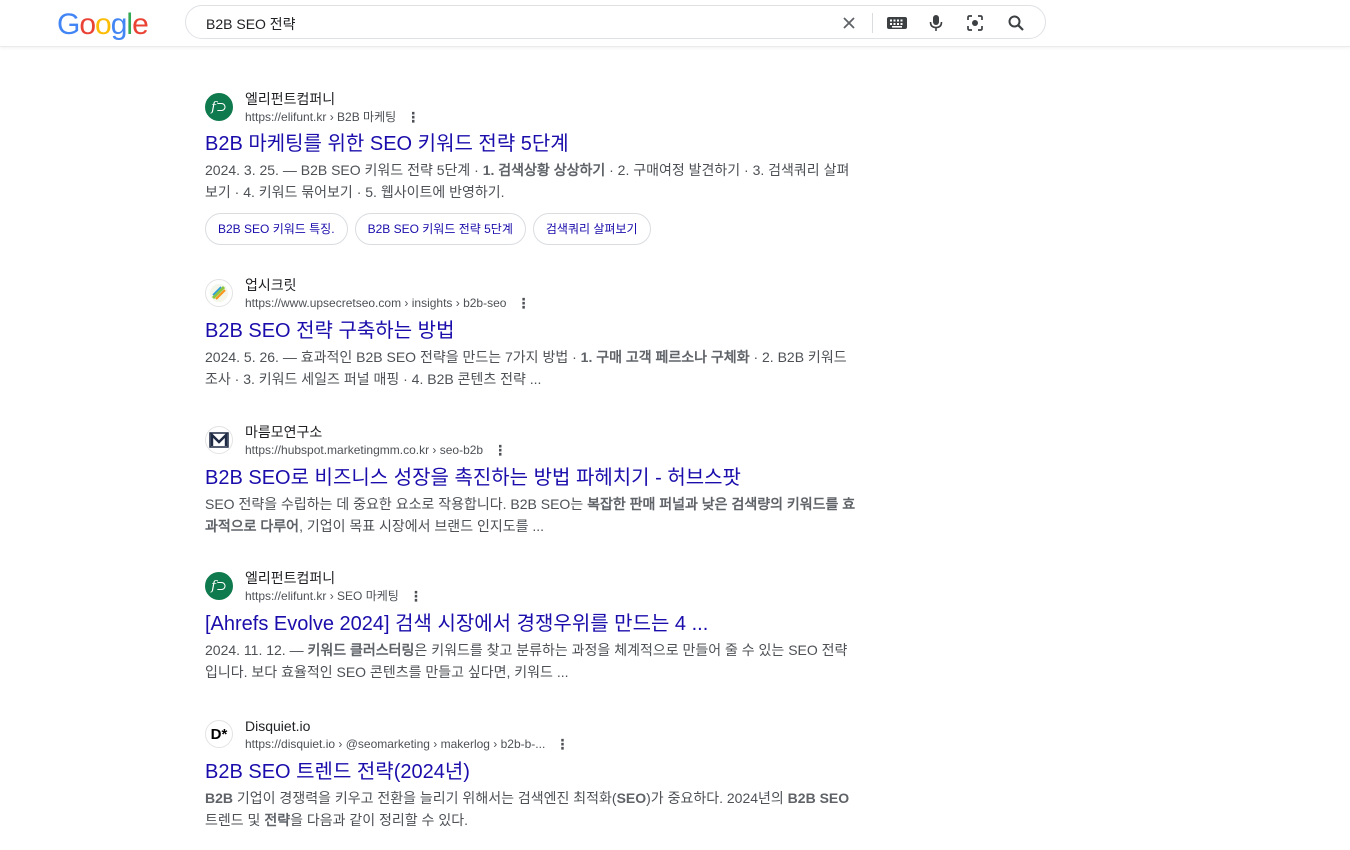 The height and width of the screenshot is (850, 1350). I want to click on site-url: https://elifunt.kr › B2B 마케팅 ⋮, so click(332, 117).